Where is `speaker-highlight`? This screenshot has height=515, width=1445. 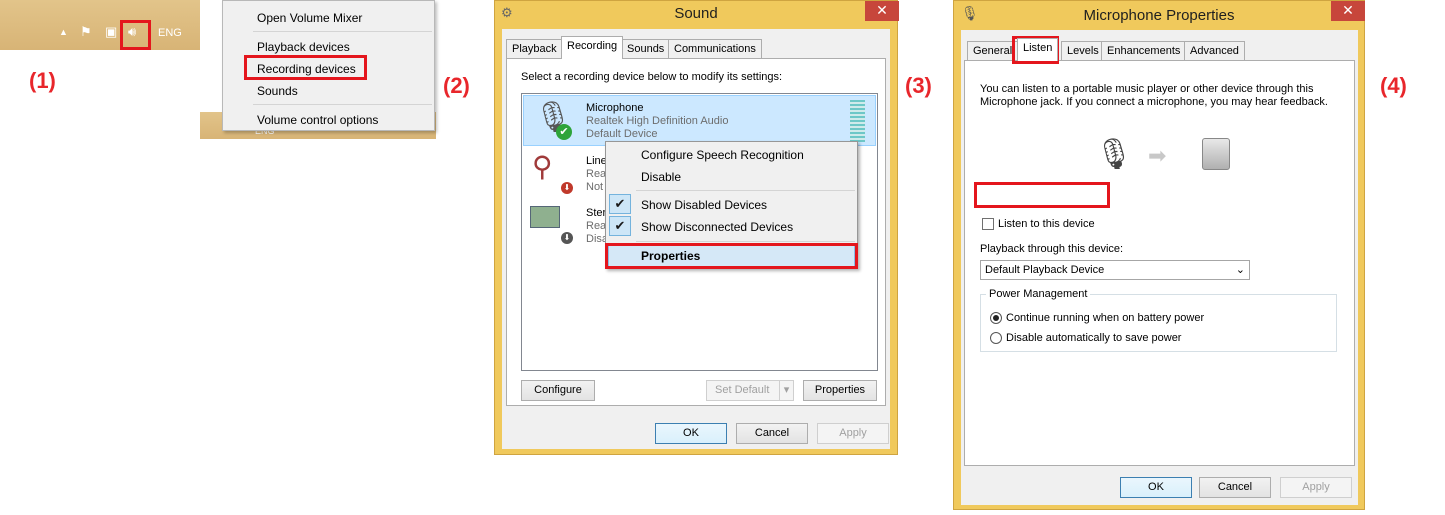
speaker-highlight is located at coordinates (135, 35).